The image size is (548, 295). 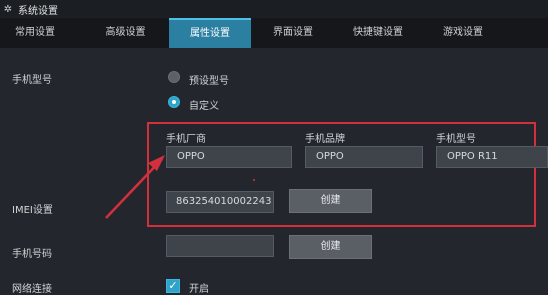 What do you see at coordinates (156, 163) in the screenshot?
I see `arrow-head` at bounding box center [156, 163].